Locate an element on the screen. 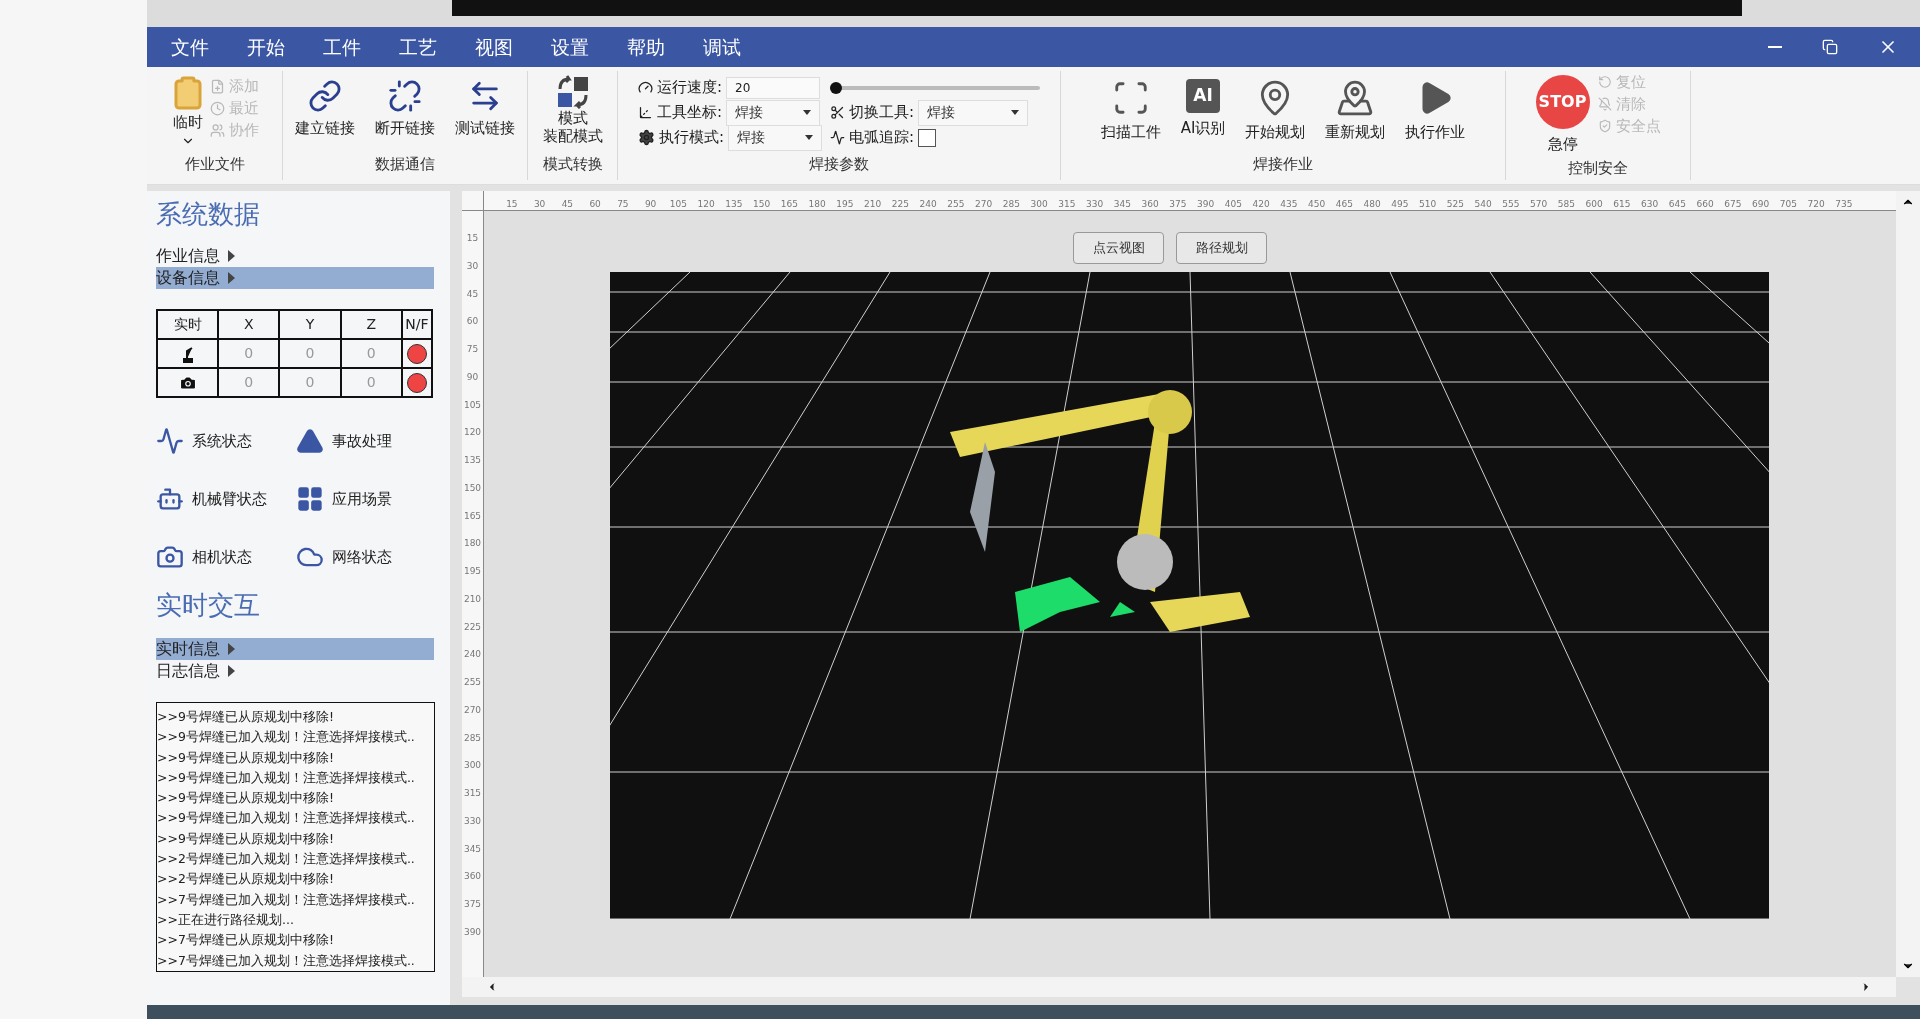  section-item: 日志信息 is located at coordinates (295, 671).